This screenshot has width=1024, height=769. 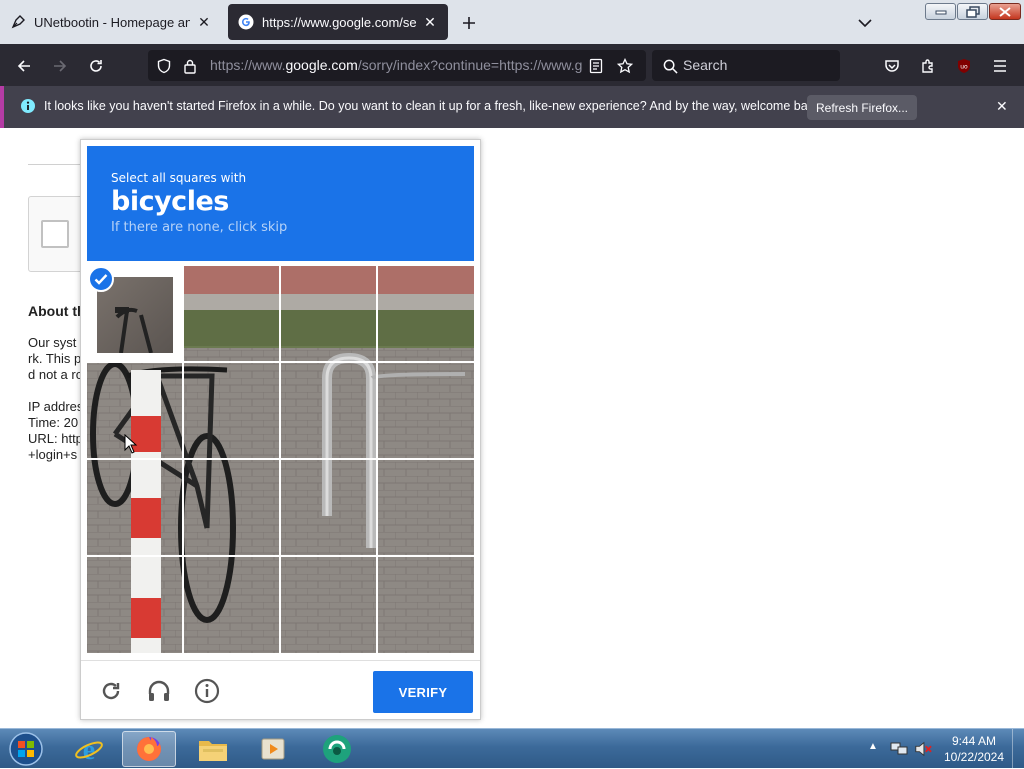 What do you see at coordinates (512, 748) in the screenshot?
I see `windows-taskbar: e ▲ 9:44 AM 10/22/2024` at bounding box center [512, 748].